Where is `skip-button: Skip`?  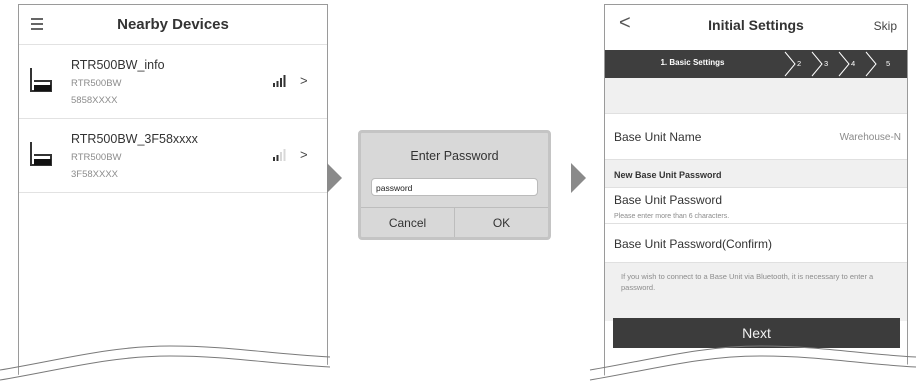
skip-button: Skip is located at coordinates (885, 26).